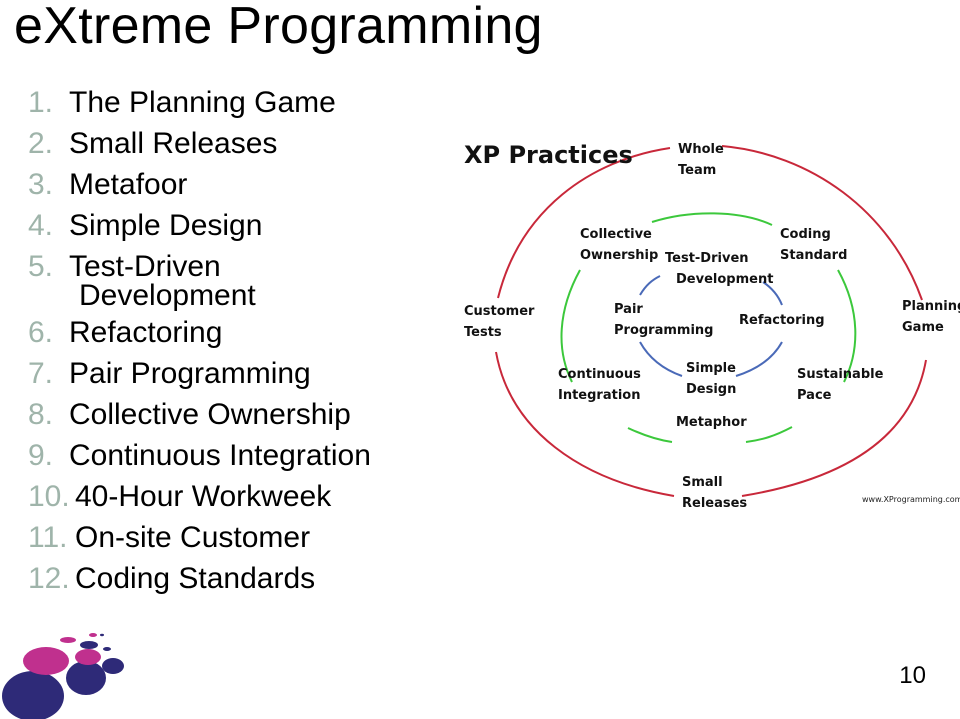  What do you see at coordinates (912, 675) in the screenshot?
I see `page-number: 10` at bounding box center [912, 675].